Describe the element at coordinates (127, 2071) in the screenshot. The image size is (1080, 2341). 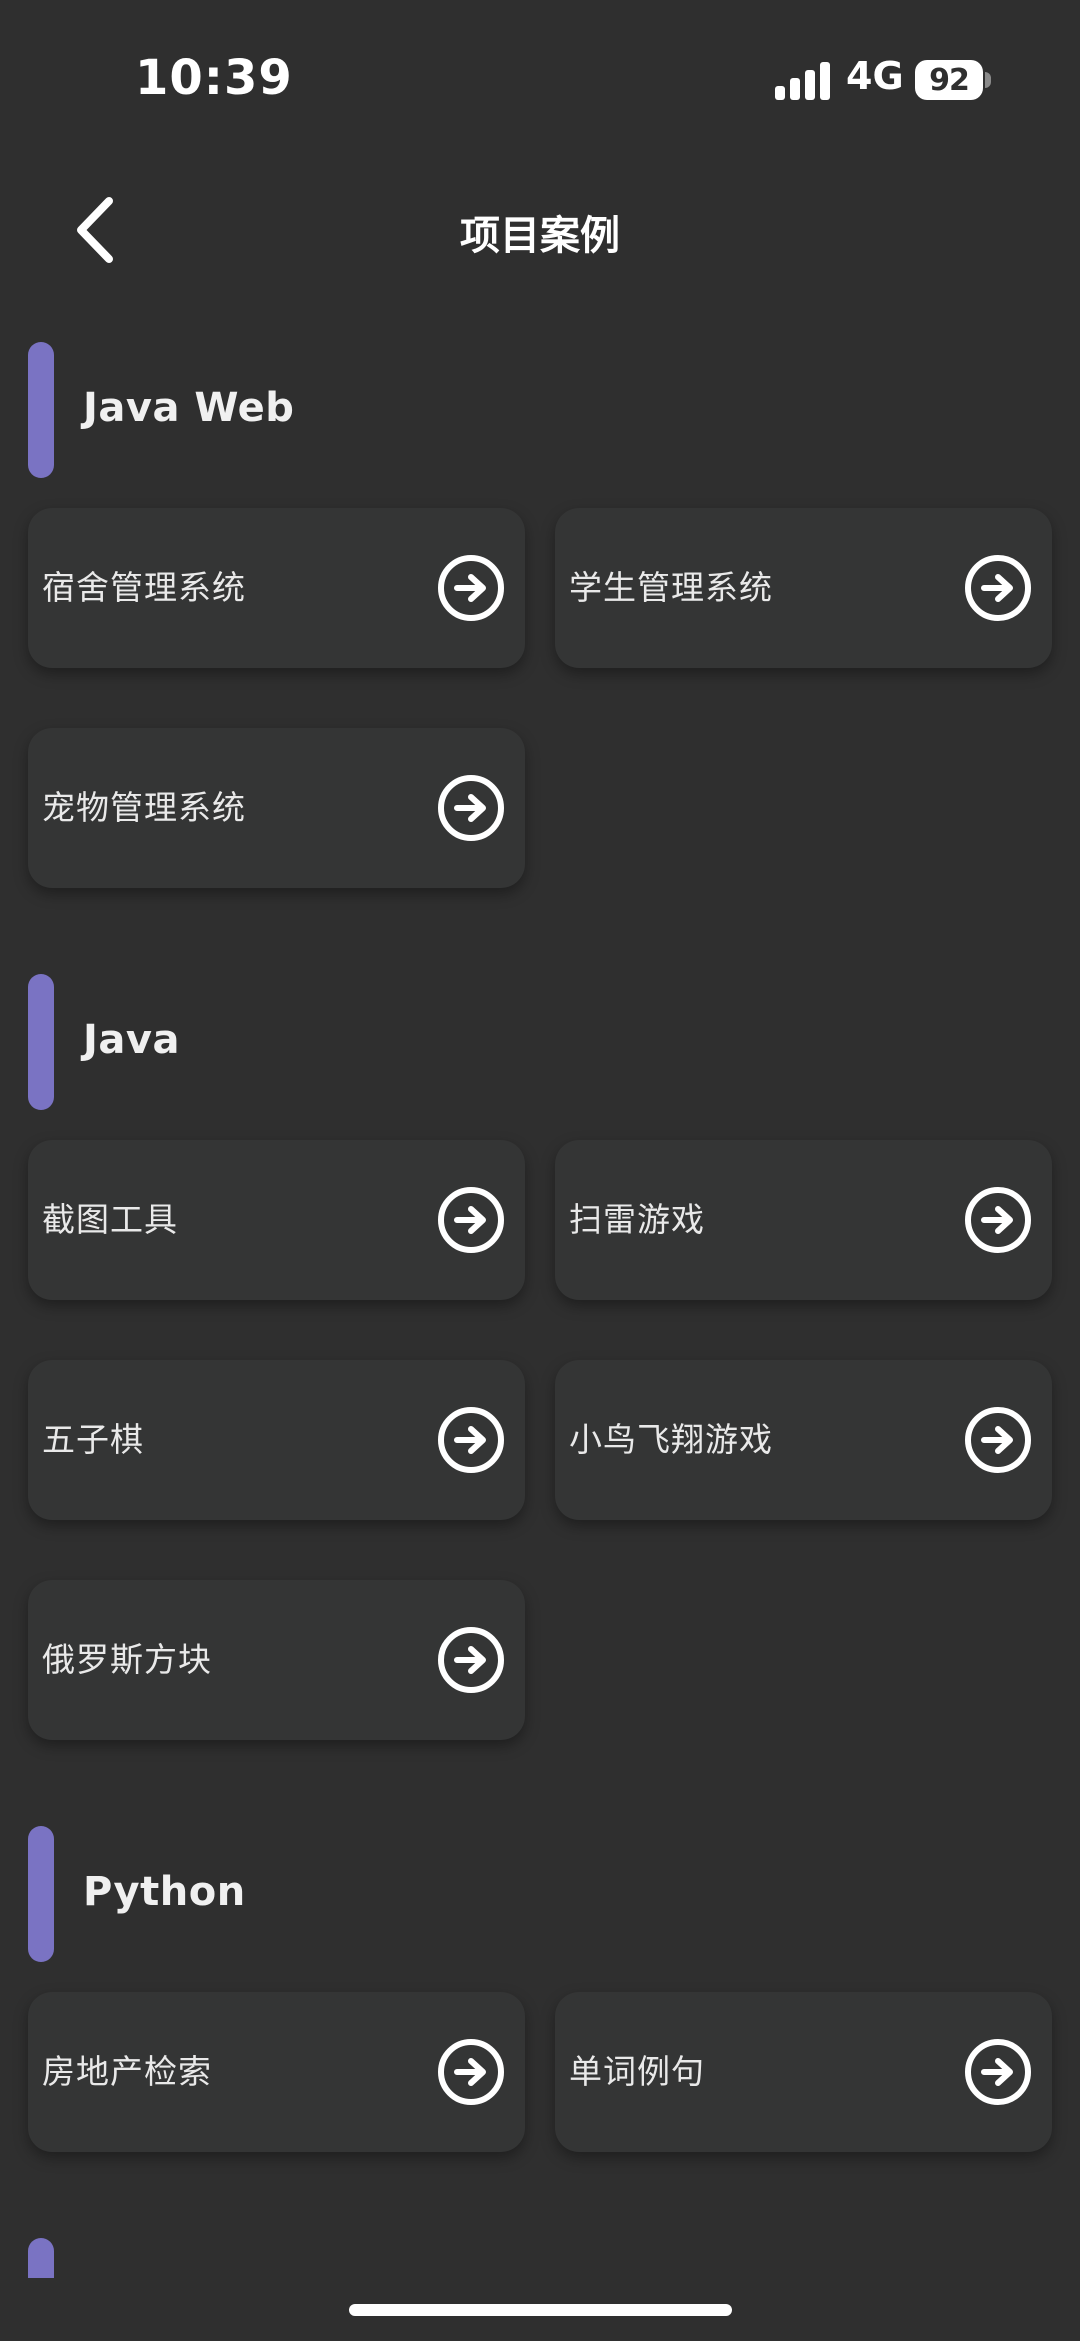
I see `project-card-label: 房地产检索` at that location.